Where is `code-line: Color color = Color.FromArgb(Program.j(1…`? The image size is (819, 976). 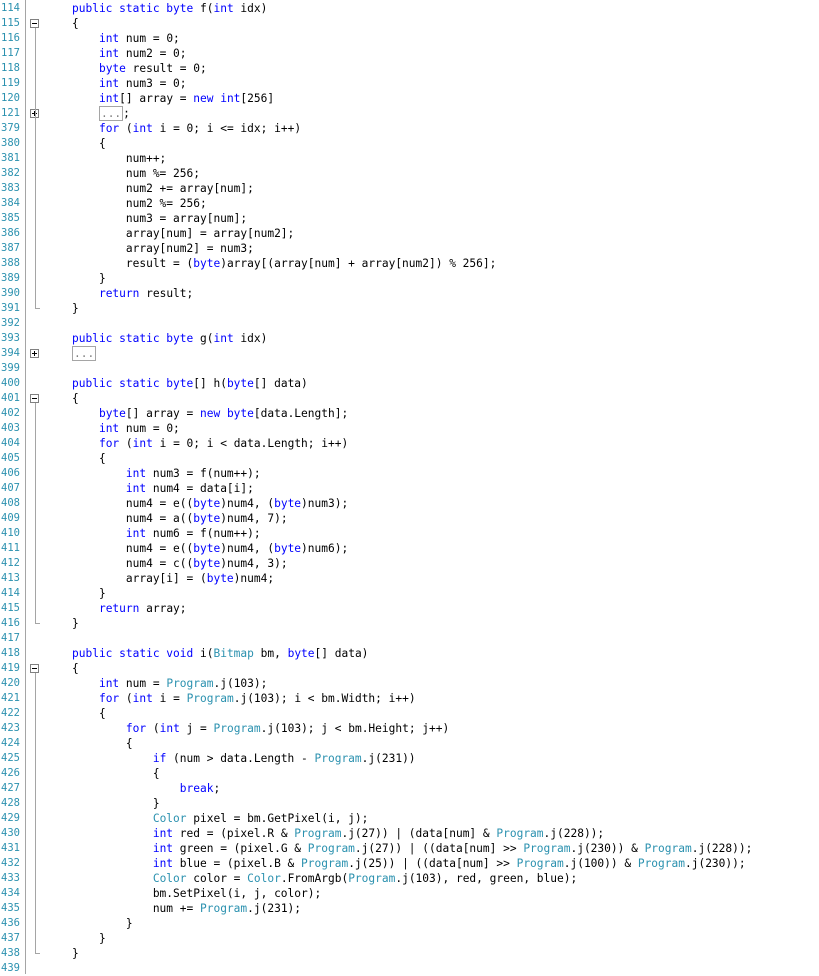
code-line: Color color = Color.FromArgb(Program.j(1… is located at coordinates (324, 878).